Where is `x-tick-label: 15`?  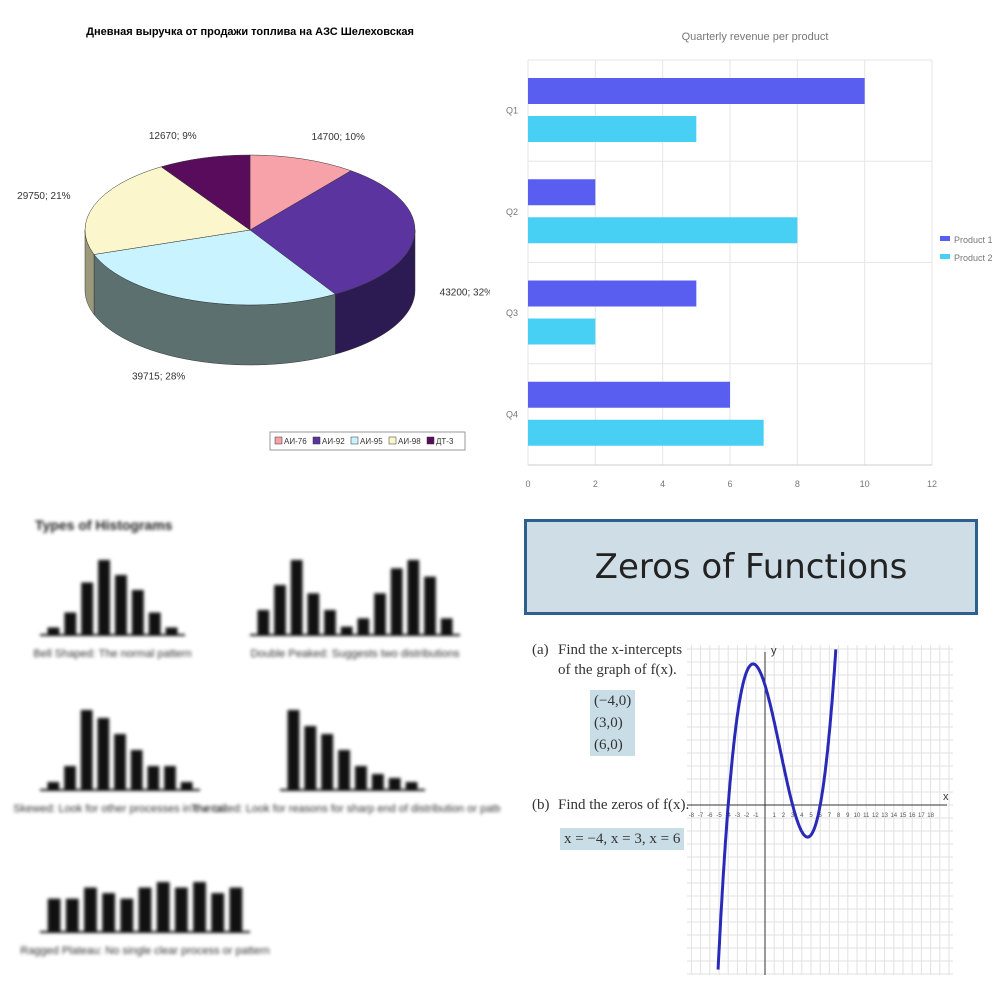
x-tick-label: 15 is located at coordinates (903, 816).